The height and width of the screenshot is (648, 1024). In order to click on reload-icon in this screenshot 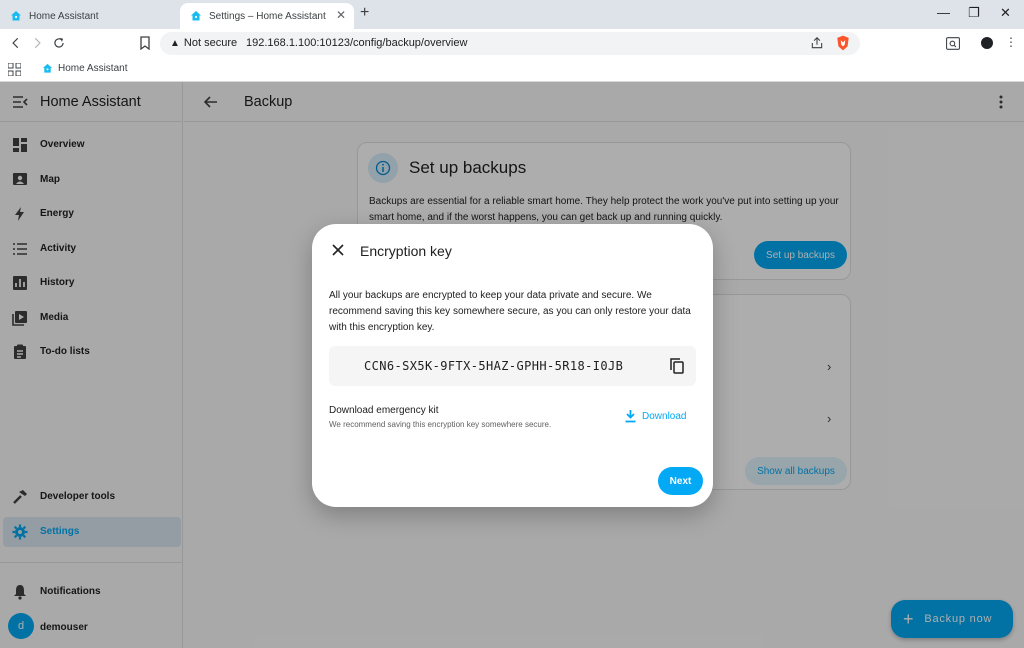, I will do `click(59, 43)`.